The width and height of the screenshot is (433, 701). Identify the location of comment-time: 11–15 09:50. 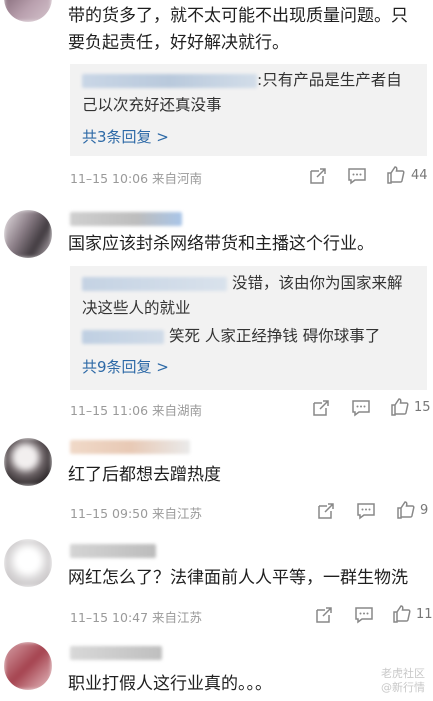
(109, 513).